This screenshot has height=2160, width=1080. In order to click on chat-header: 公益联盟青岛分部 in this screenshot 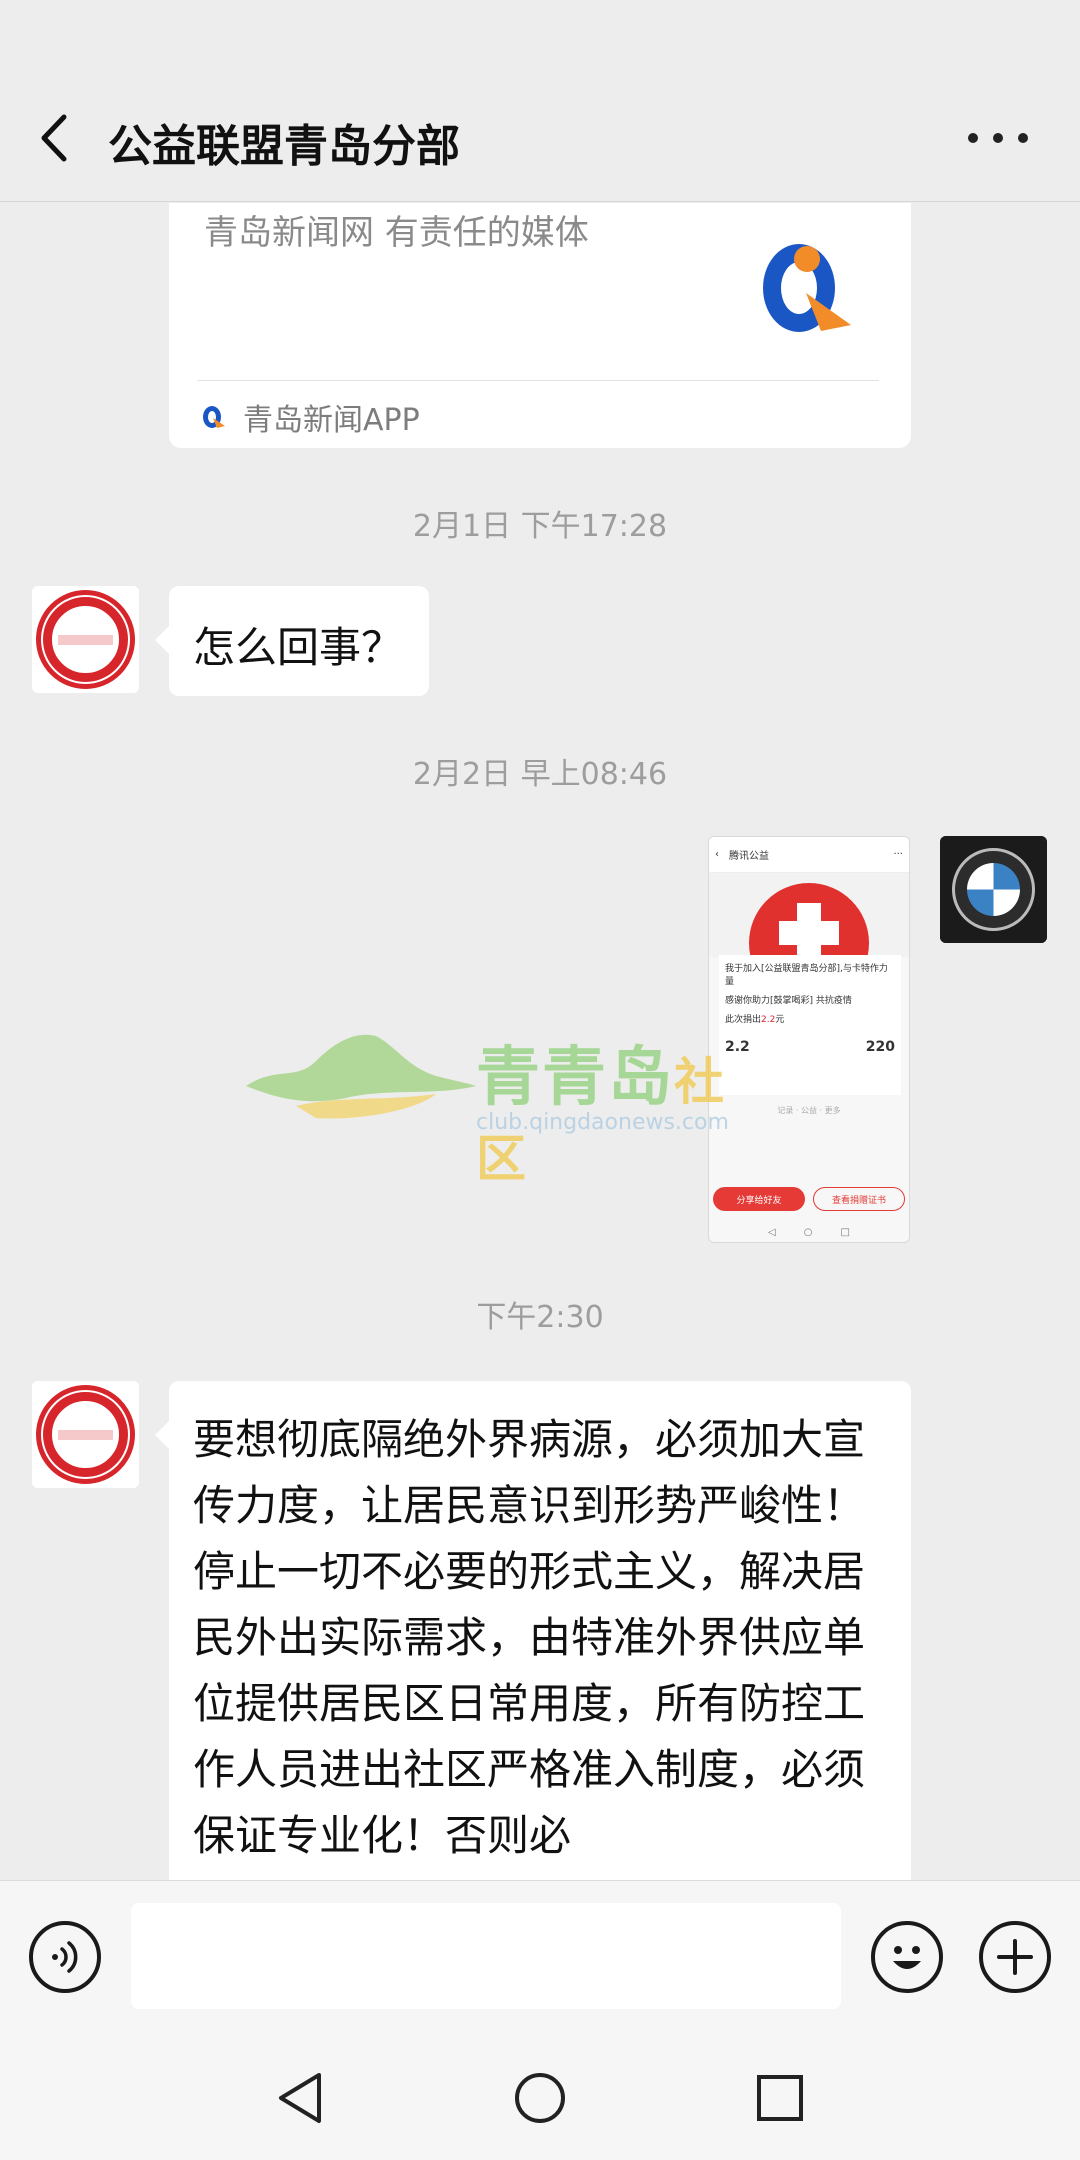, I will do `click(540, 101)`.